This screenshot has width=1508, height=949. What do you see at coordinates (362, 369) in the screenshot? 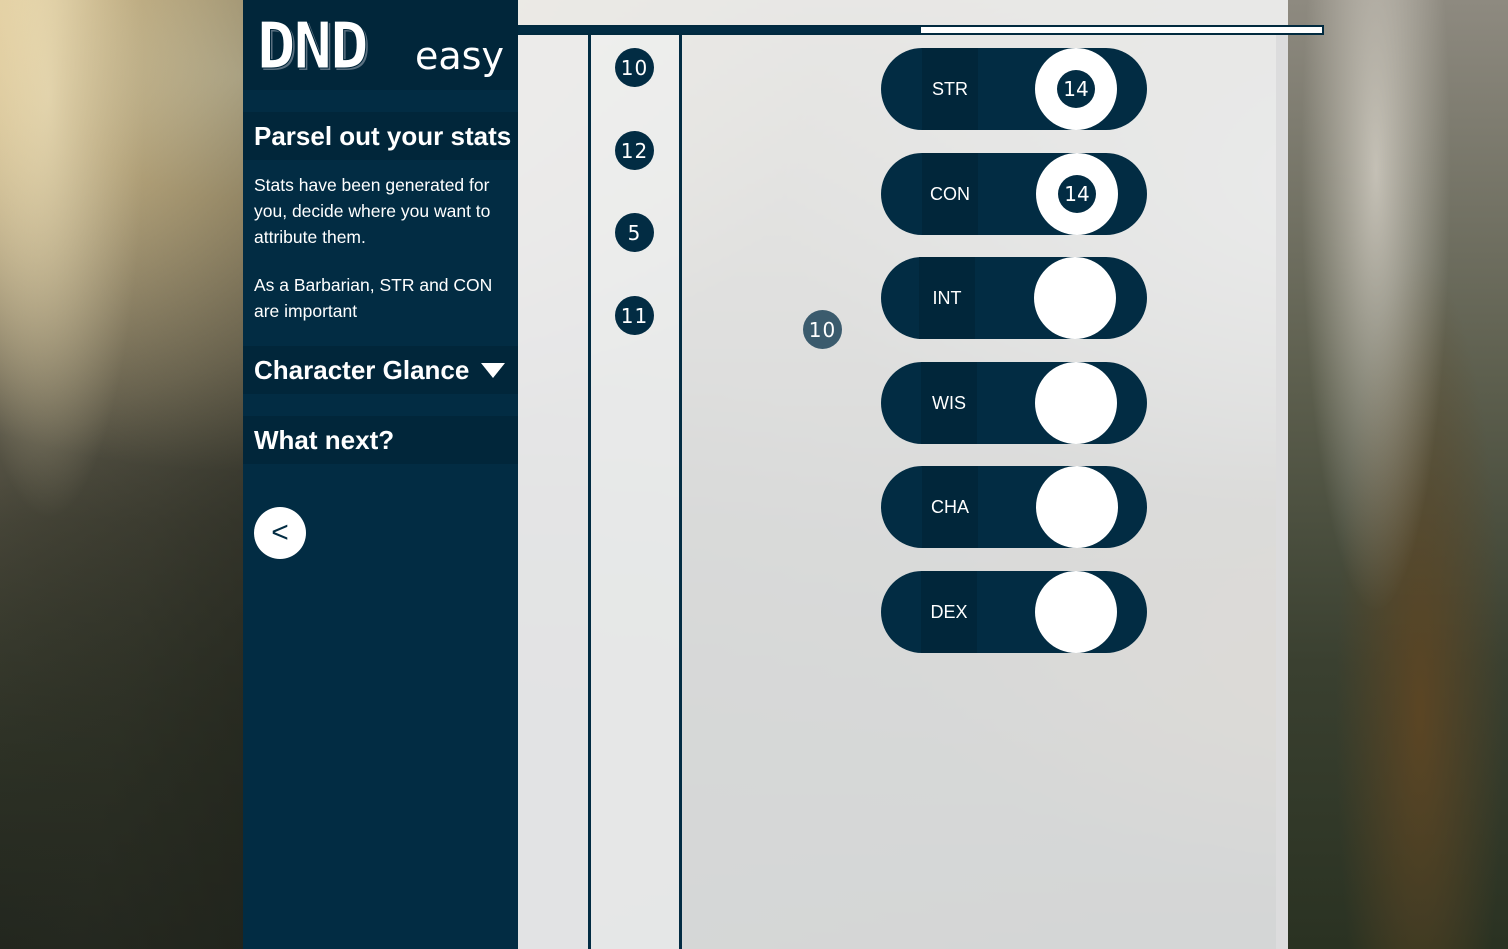
I see `character-glance-label: Character Glance` at bounding box center [362, 369].